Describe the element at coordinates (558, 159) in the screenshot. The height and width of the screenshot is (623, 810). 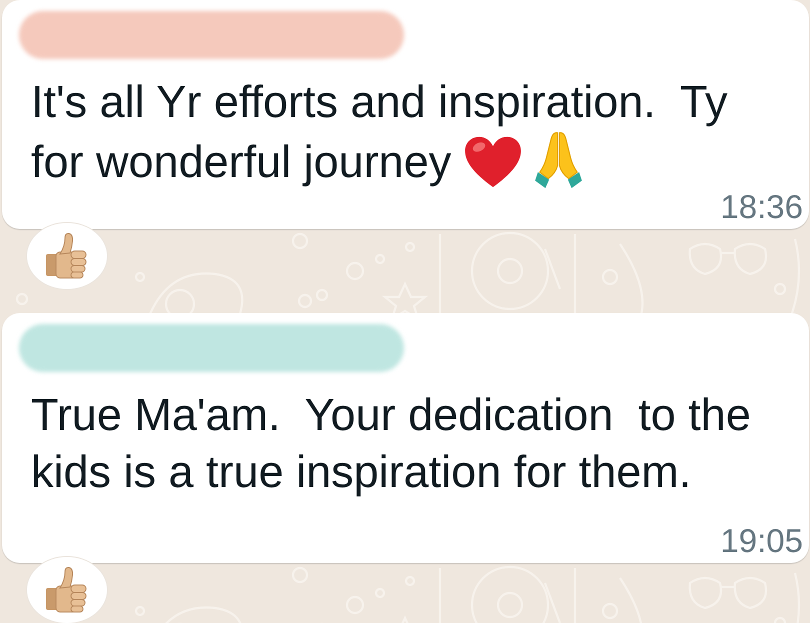
I see `folded-hands-icon` at that location.